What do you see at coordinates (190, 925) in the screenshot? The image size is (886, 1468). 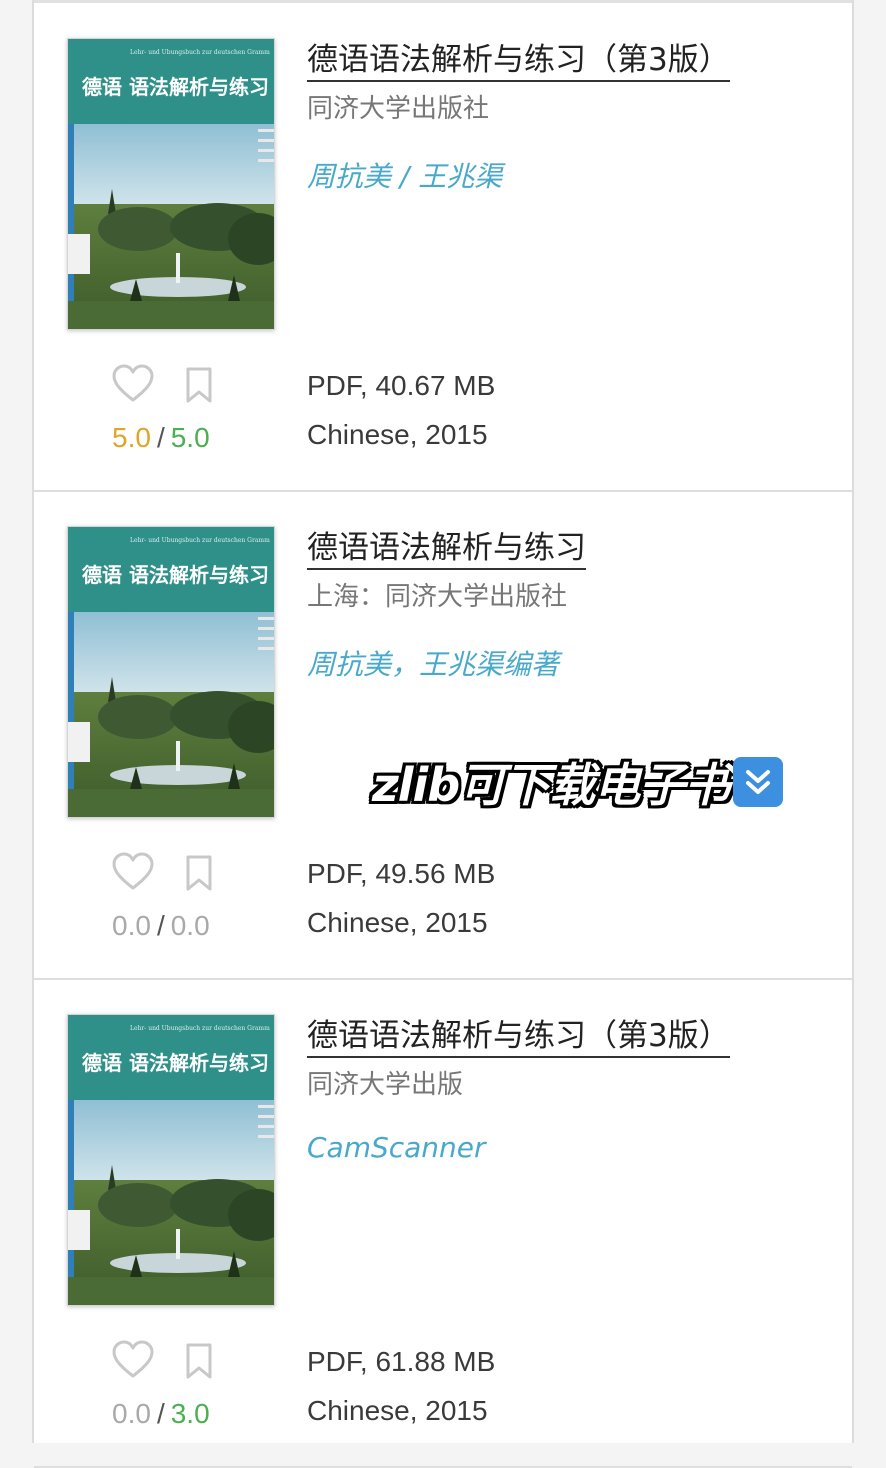 I see `rating-quality: 0.0` at bounding box center [190, 925].